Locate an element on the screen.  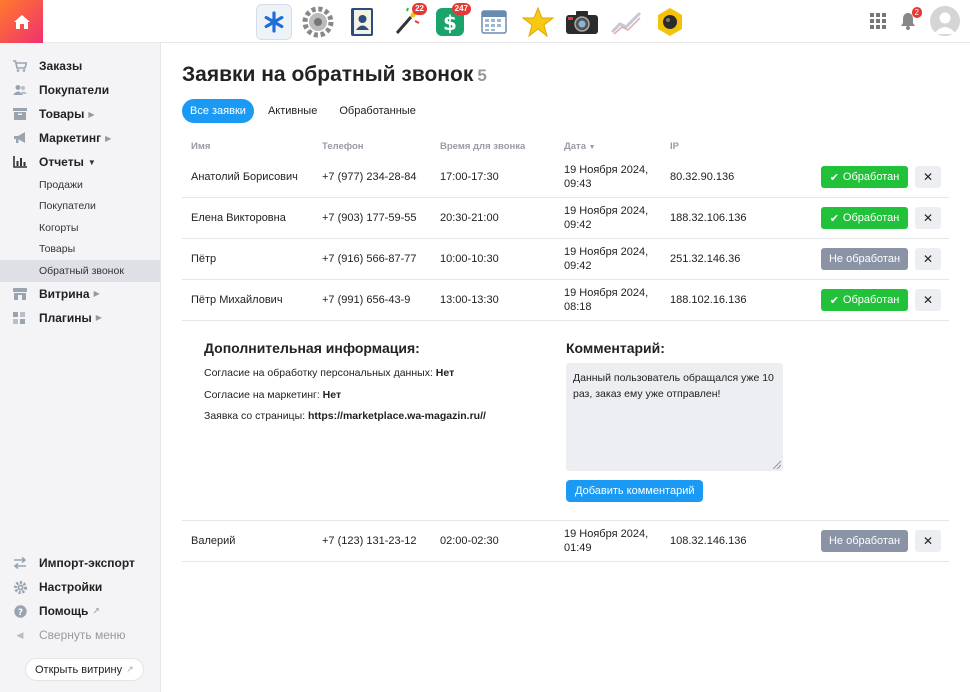
column-header-date: Дата ▼ is located at coordinates (580, 146).